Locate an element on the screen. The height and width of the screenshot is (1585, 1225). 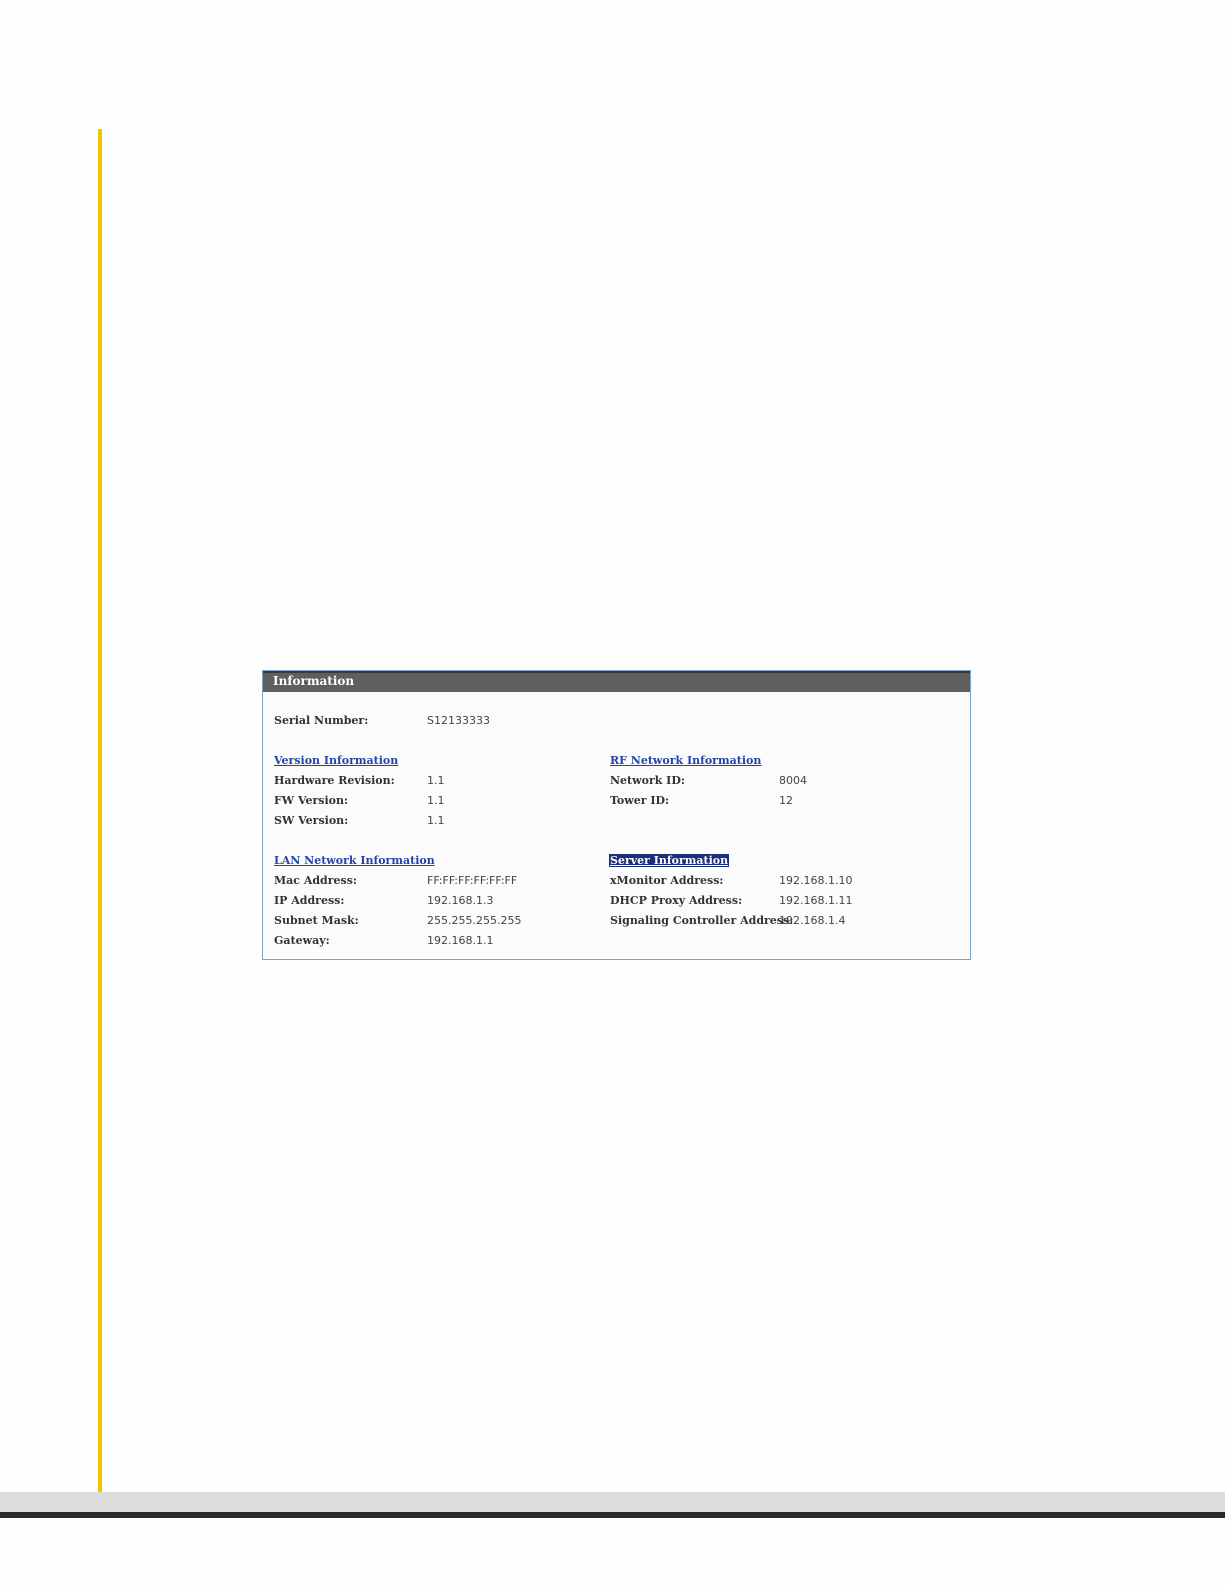
sw-version-label: SW Version: is located at coordinates (311, 820).